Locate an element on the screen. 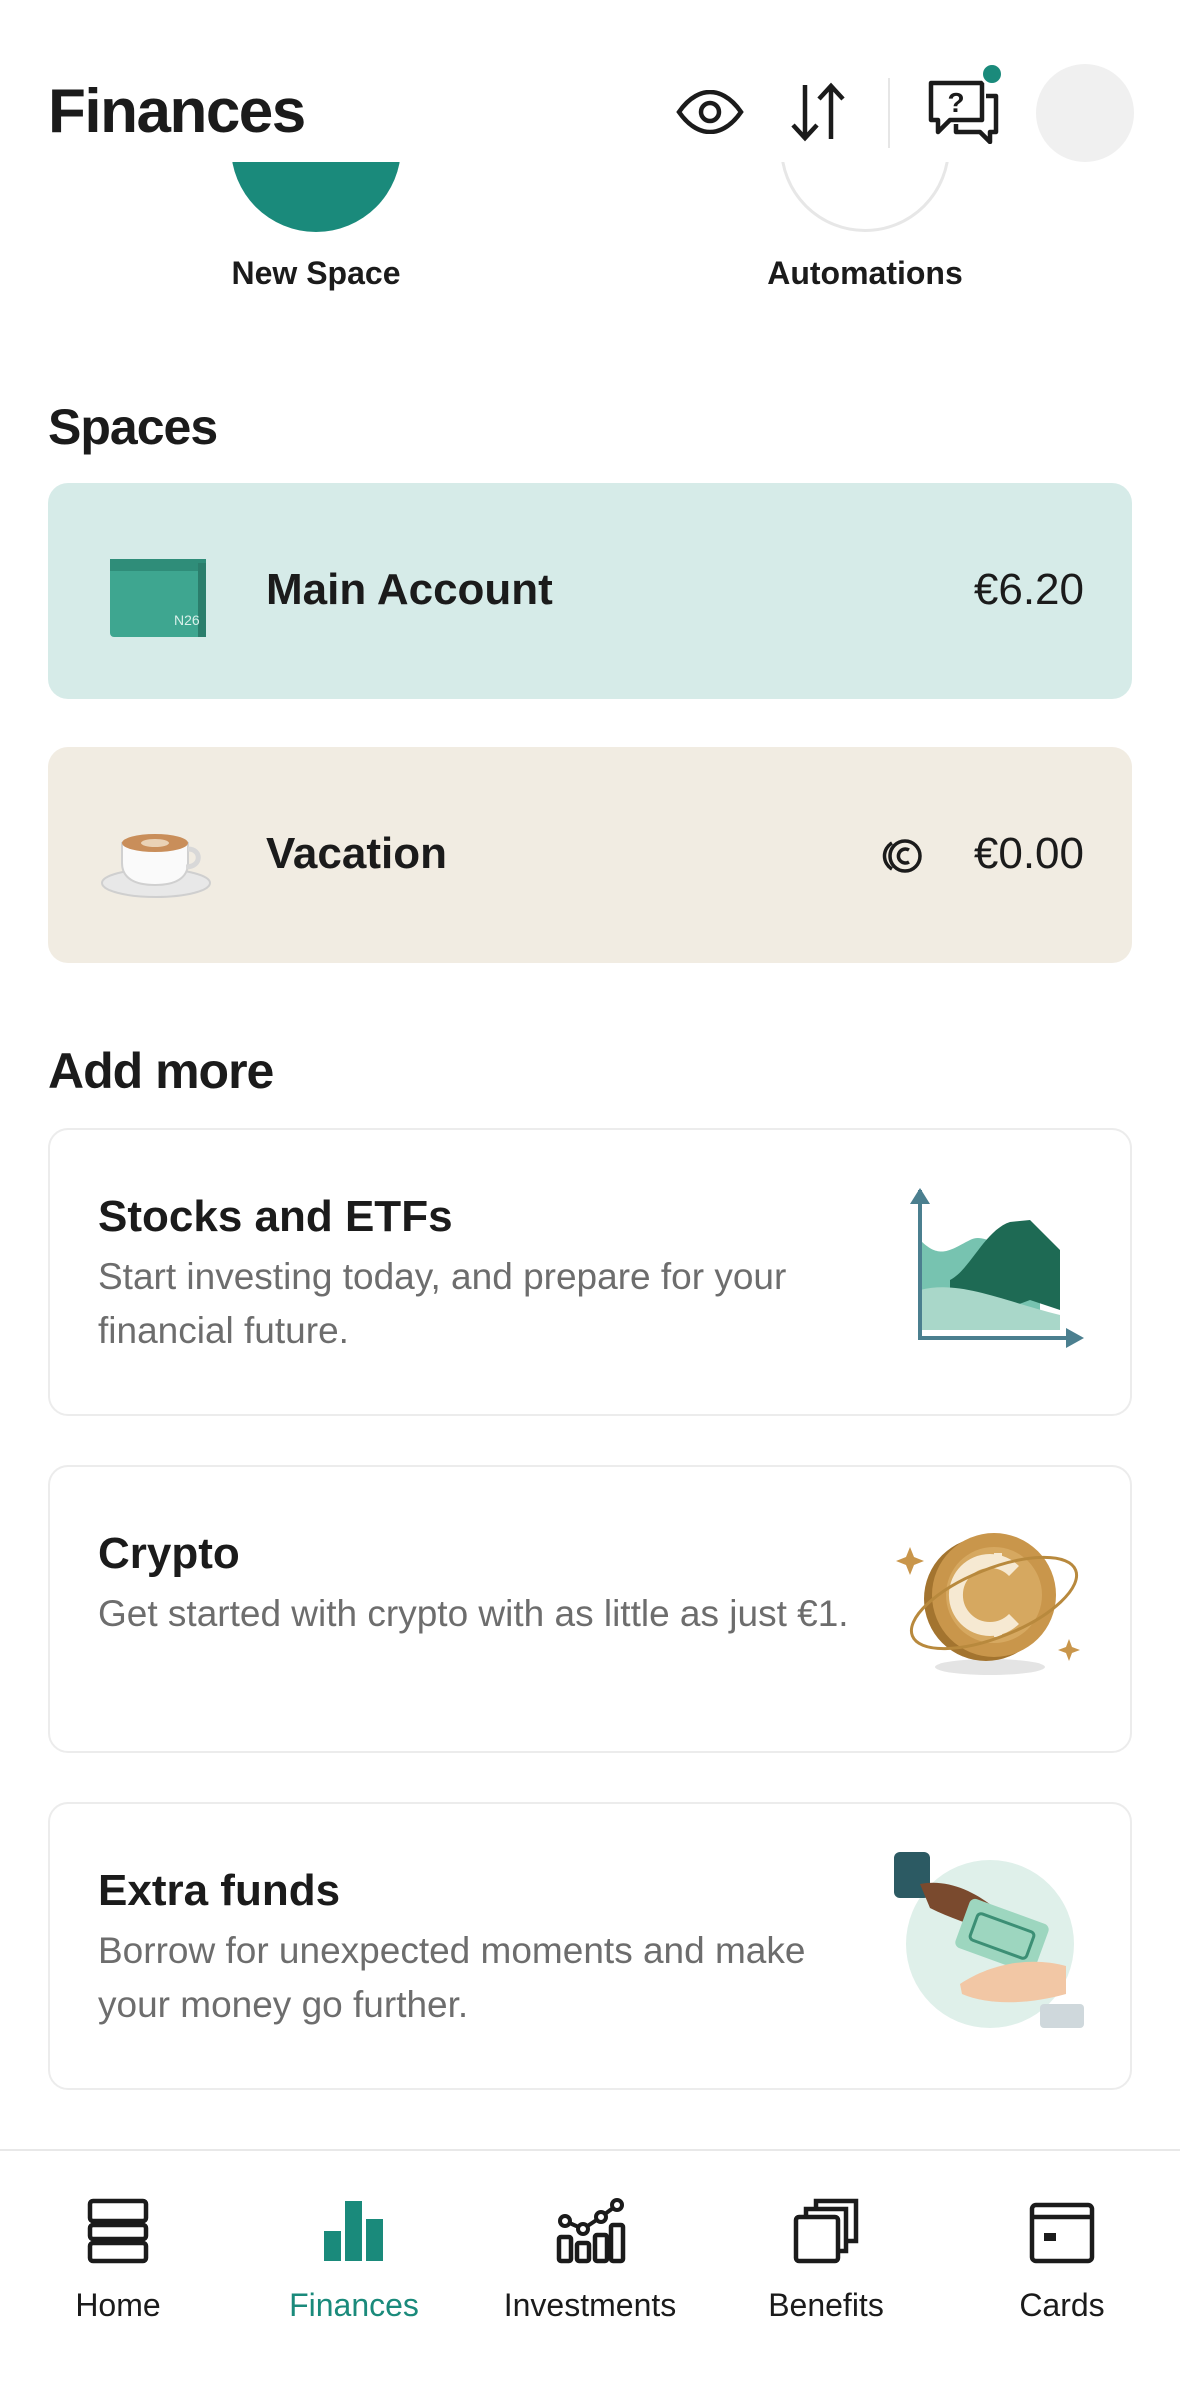 The height and width of the screenshot is (2396, 1180). promo-title: Crypto is located at coordinates (169, 1553).